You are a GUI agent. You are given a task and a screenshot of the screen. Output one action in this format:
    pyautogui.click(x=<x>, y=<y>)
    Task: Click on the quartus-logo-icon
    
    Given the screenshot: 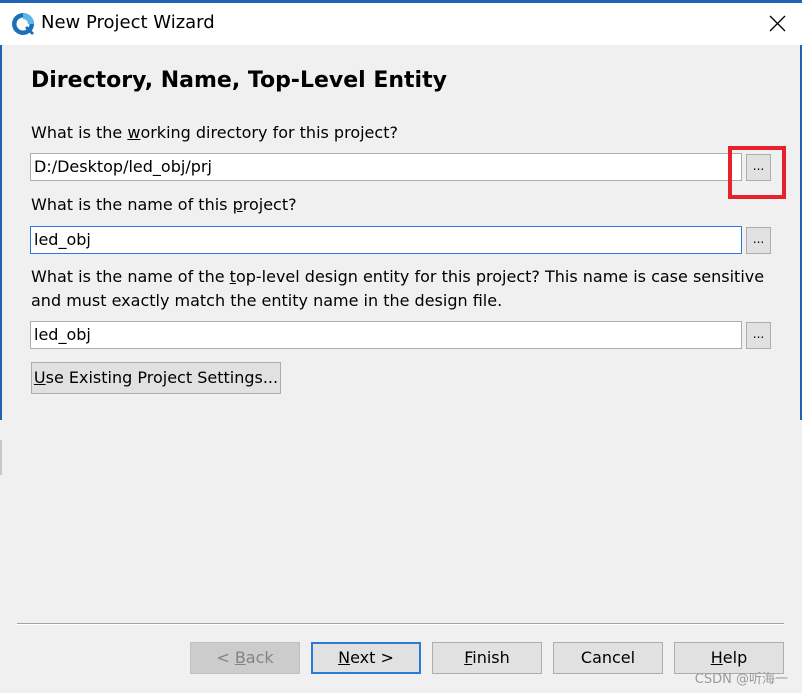 What is the action you would take?
    pyautogui.click(x=23, y=24)
    